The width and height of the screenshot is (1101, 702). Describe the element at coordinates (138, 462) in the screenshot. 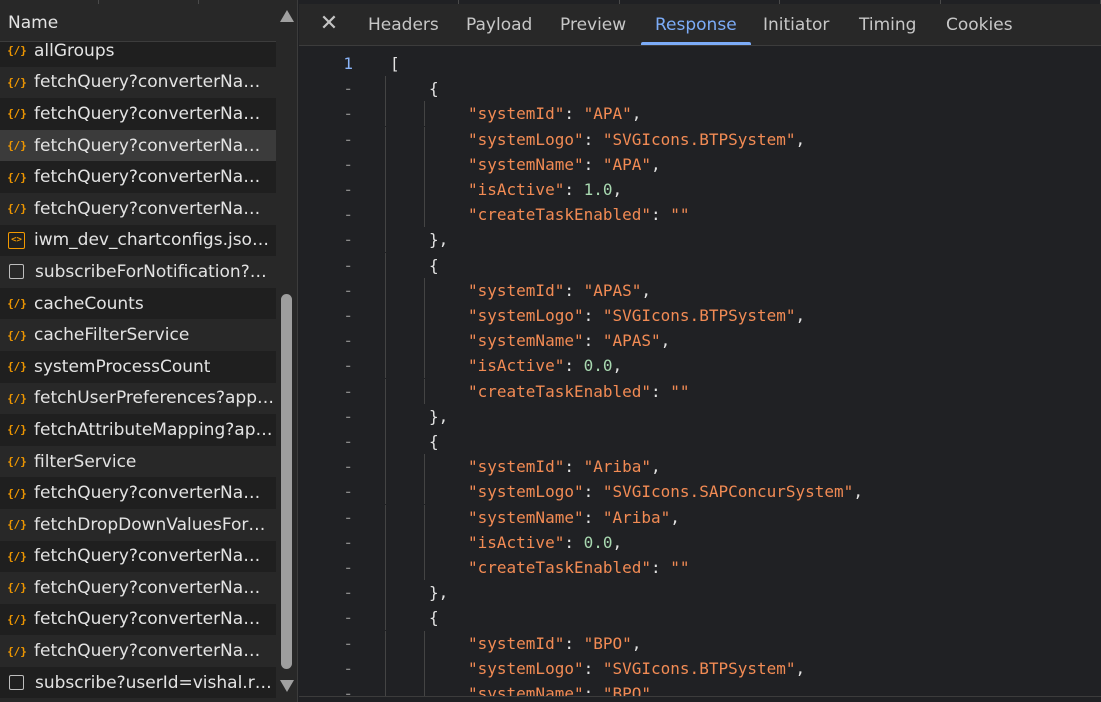

I see `request-row: {/} filterService` at that location.